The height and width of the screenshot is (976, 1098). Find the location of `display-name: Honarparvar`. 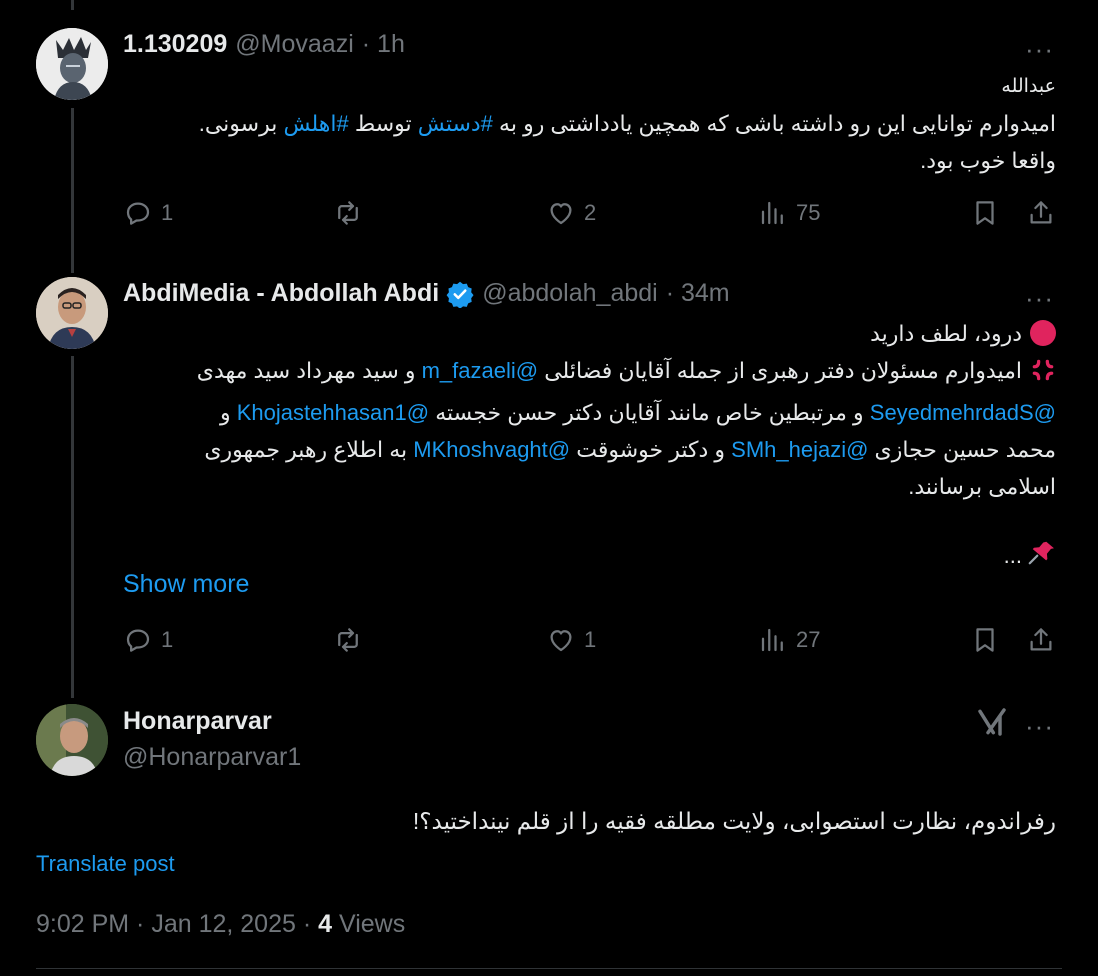

display-name: Honarparvar is located at coordinates (197, 721).